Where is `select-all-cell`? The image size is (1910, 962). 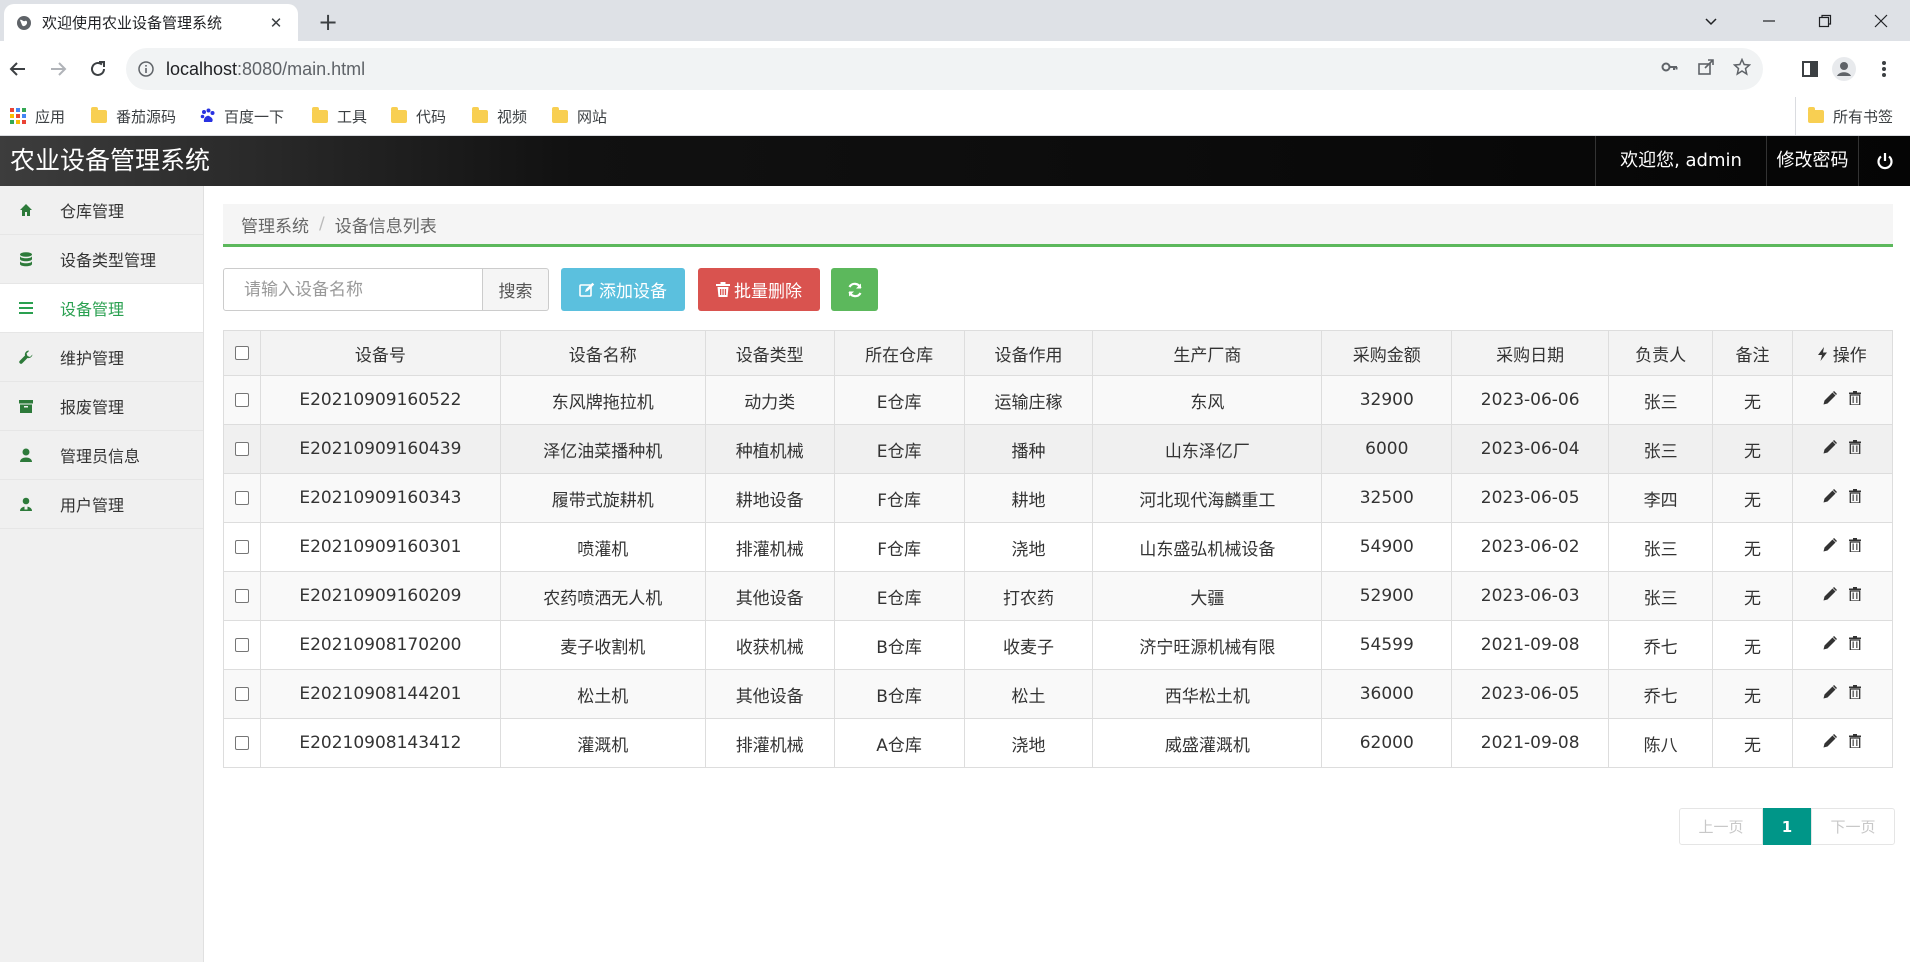 select-all-cell is located at coordinates (242, 353).